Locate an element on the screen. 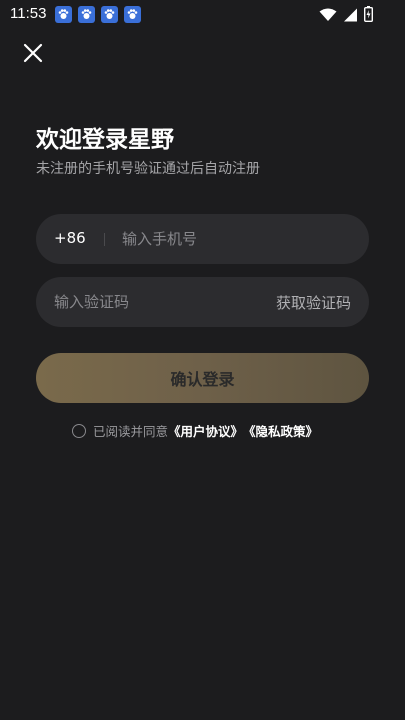  agreement-text: 已阅读并同意 is located at coordinates (131, 431).